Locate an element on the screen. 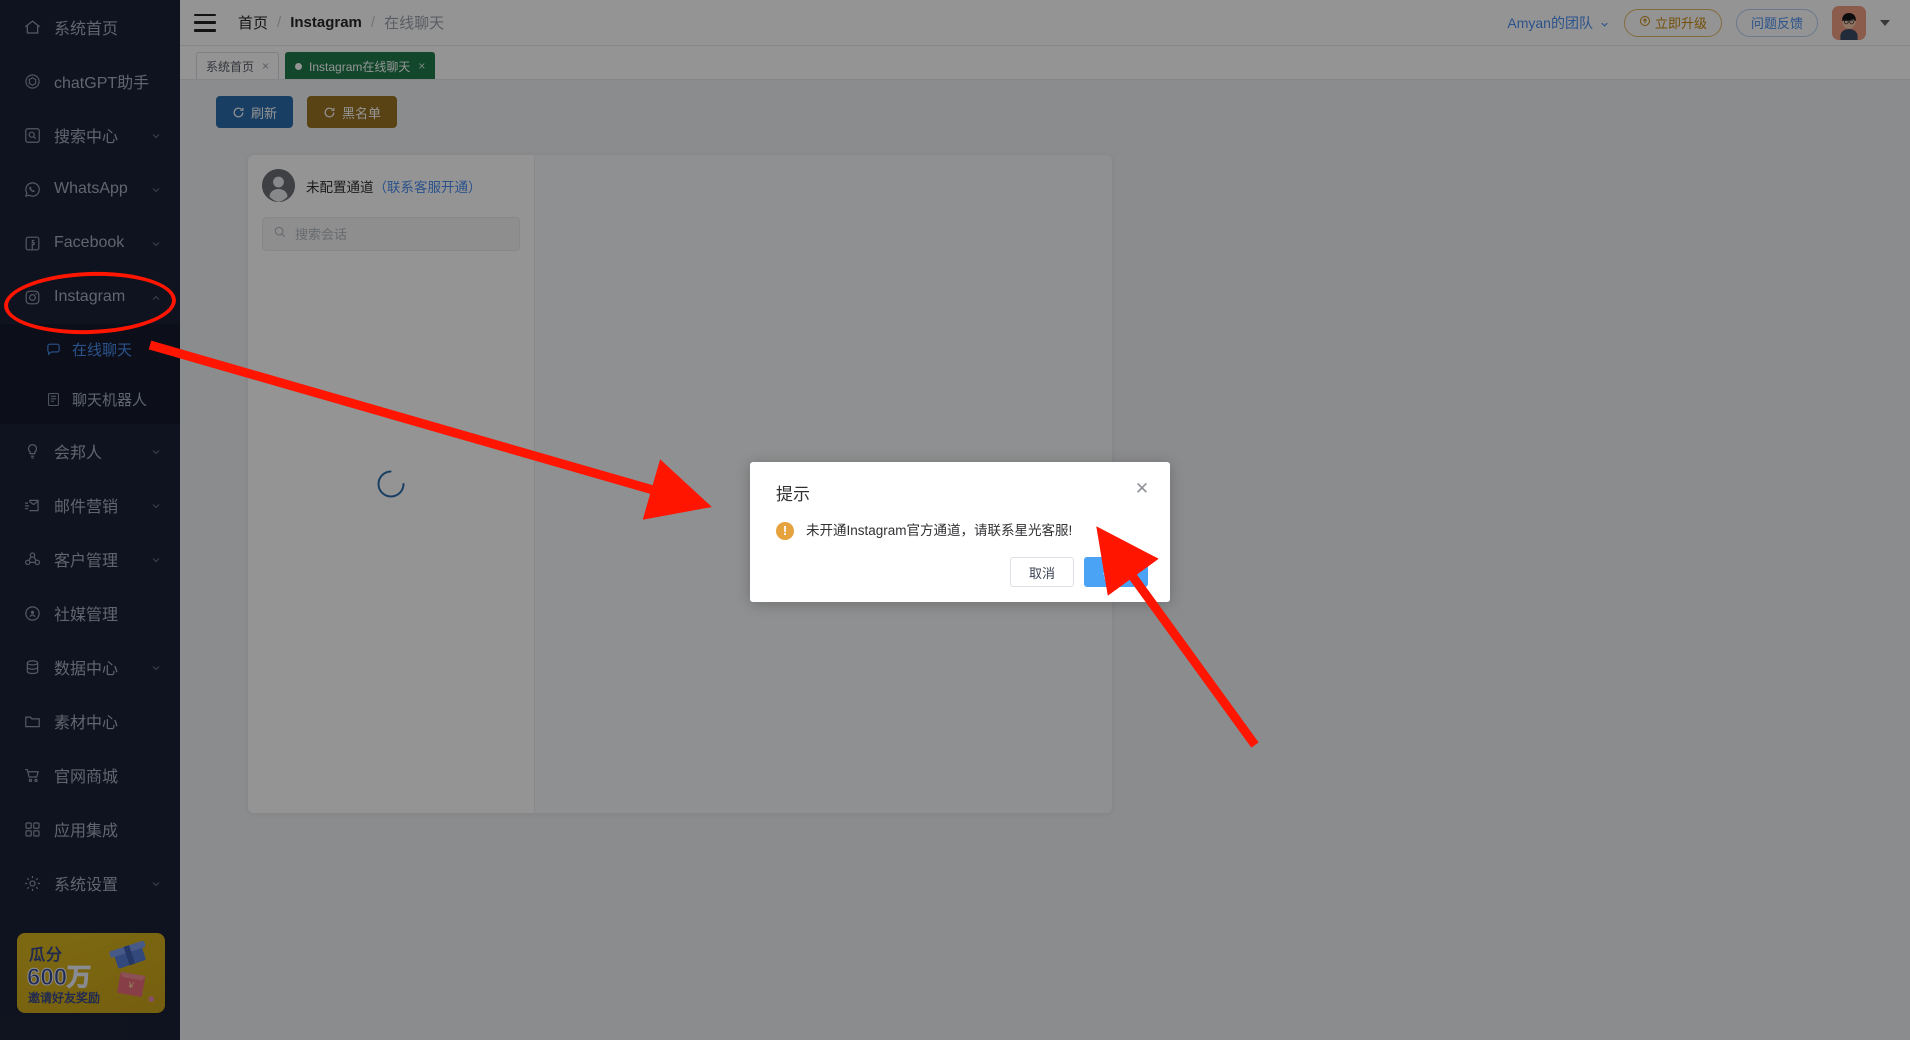 This screenshot has height=1040, width=1910. dialog-title: 提示 is located at coordinates (793, 494).